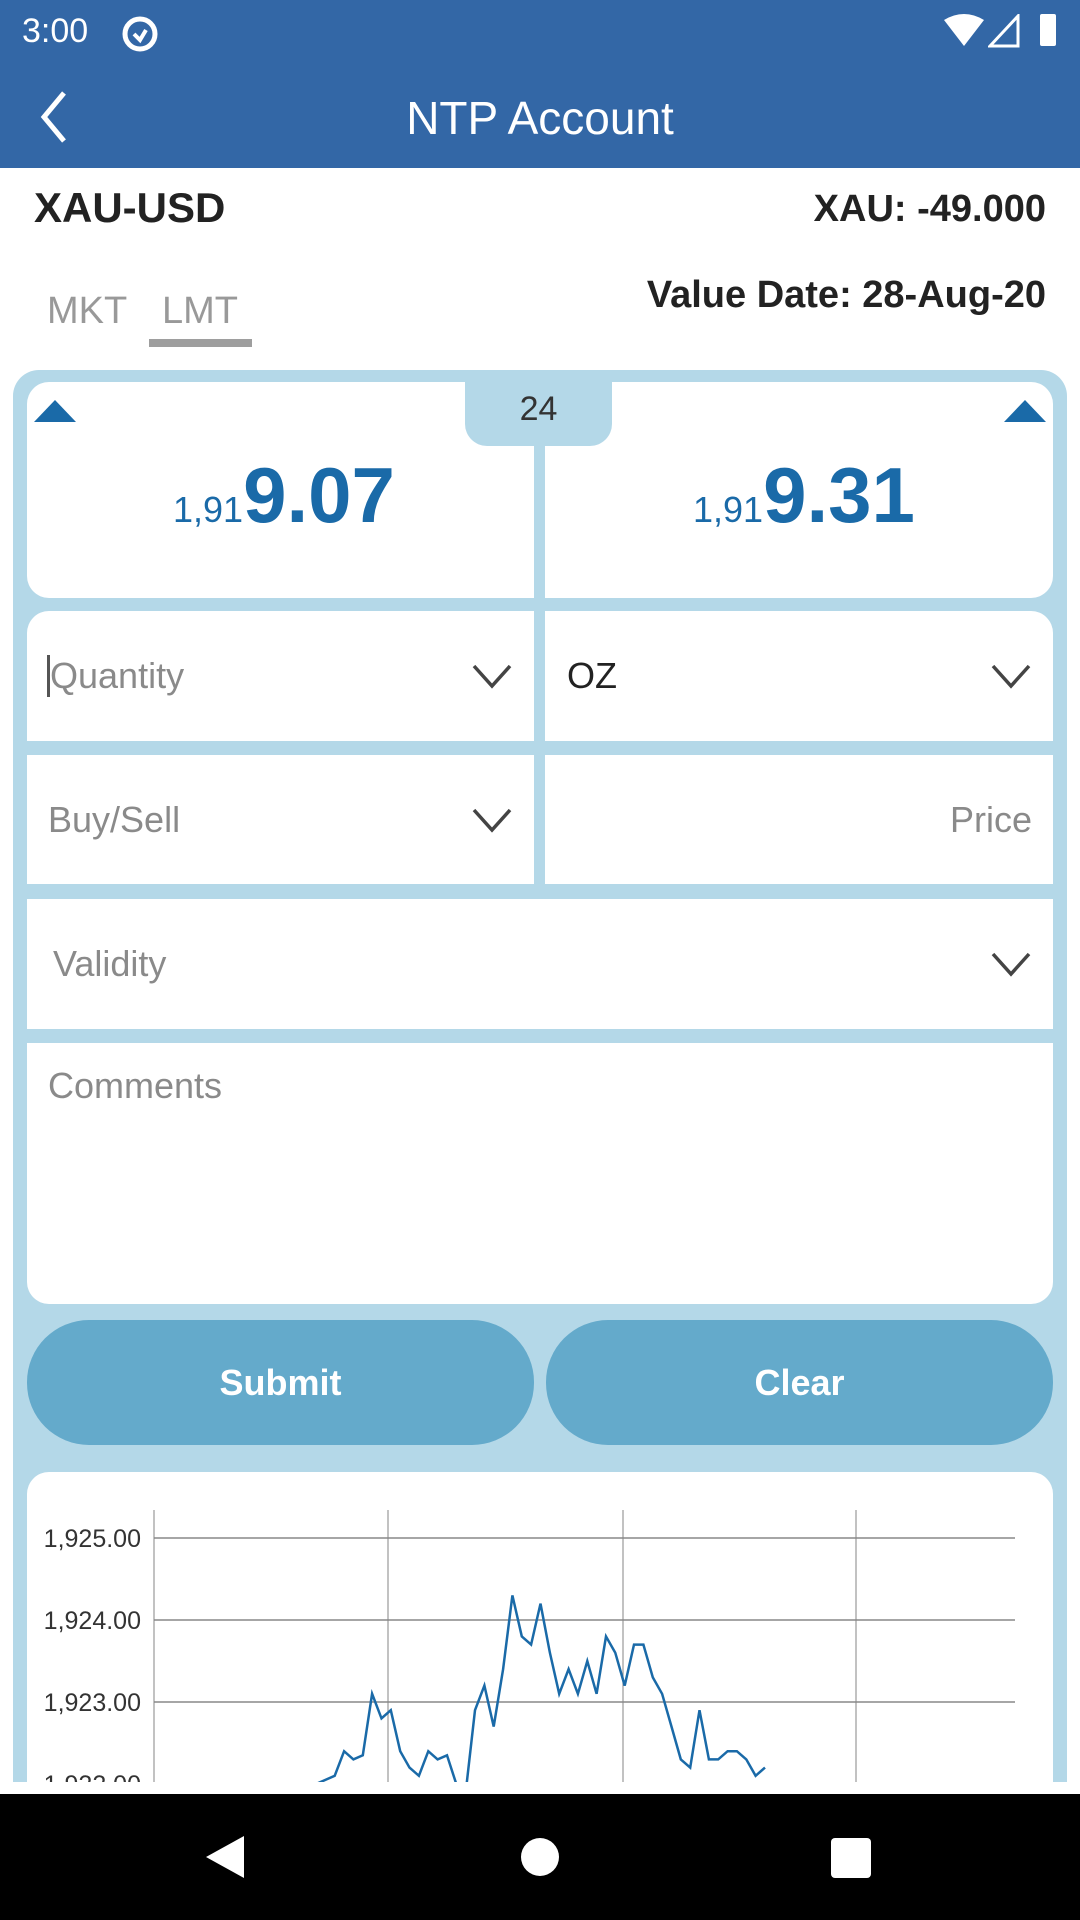 The height and width of the screenshot is (1920, 1080). I want to click on y-tick-label: 1,924.00, so click(92, 1621).